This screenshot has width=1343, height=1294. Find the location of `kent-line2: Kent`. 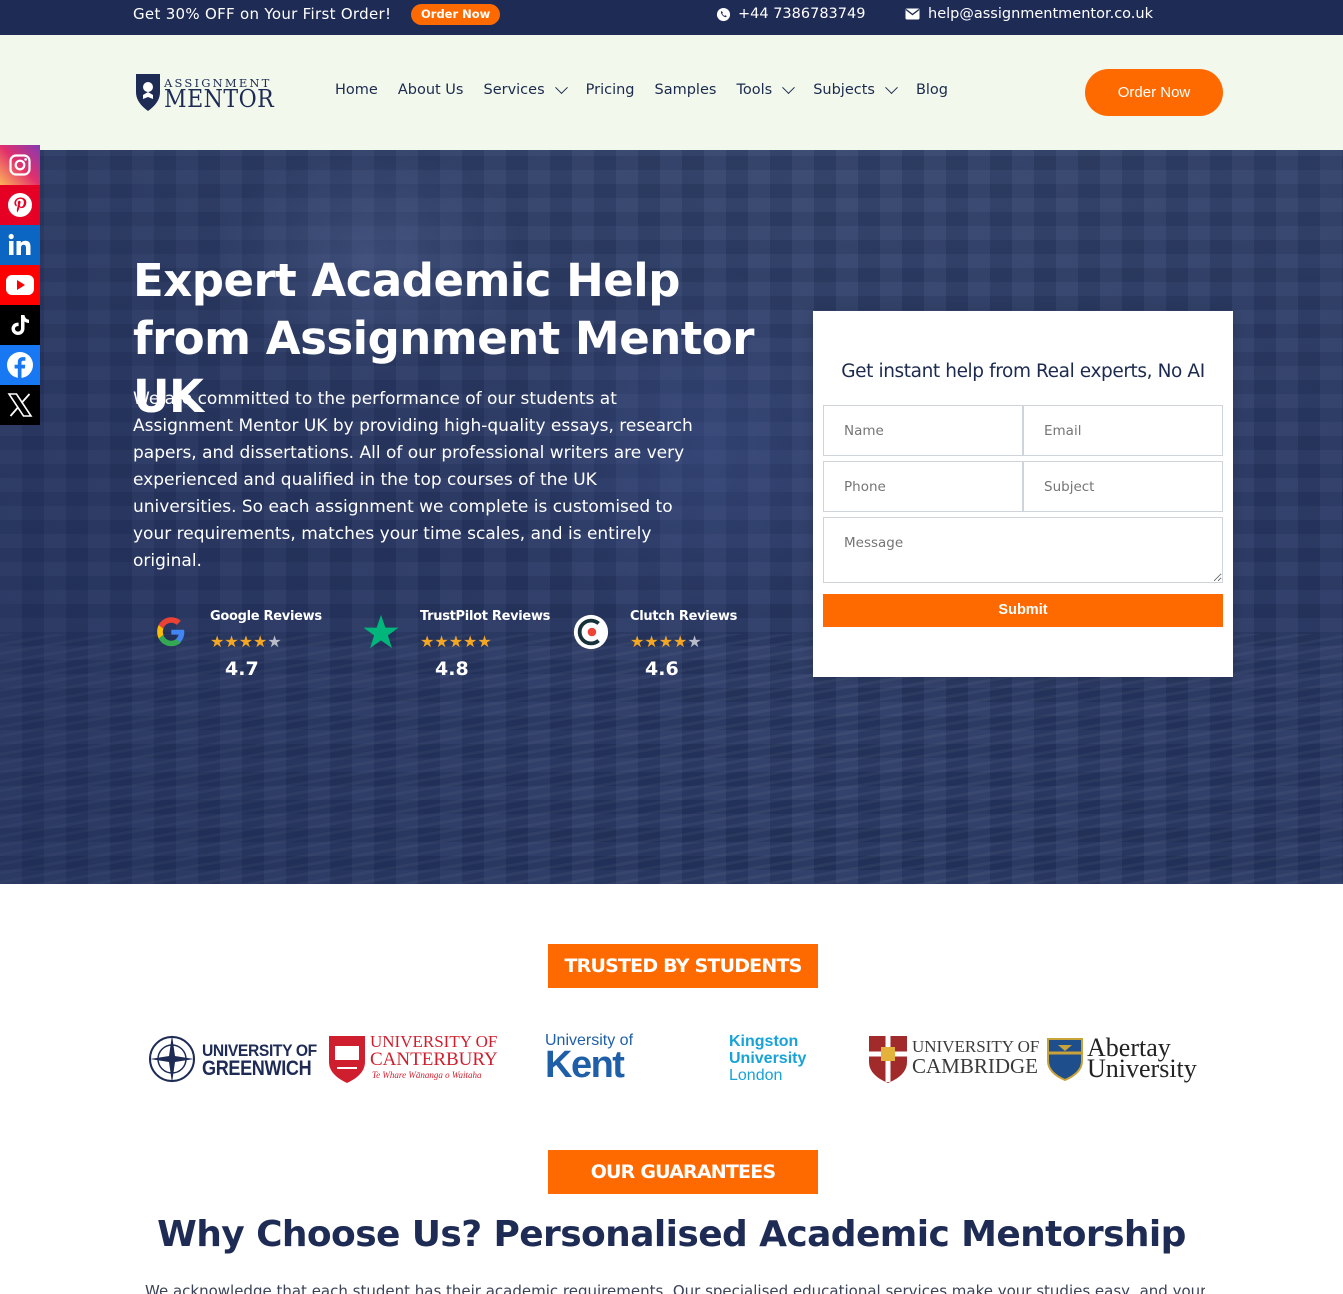

kent-line2: Kent is located at coordinates (585, 1065).